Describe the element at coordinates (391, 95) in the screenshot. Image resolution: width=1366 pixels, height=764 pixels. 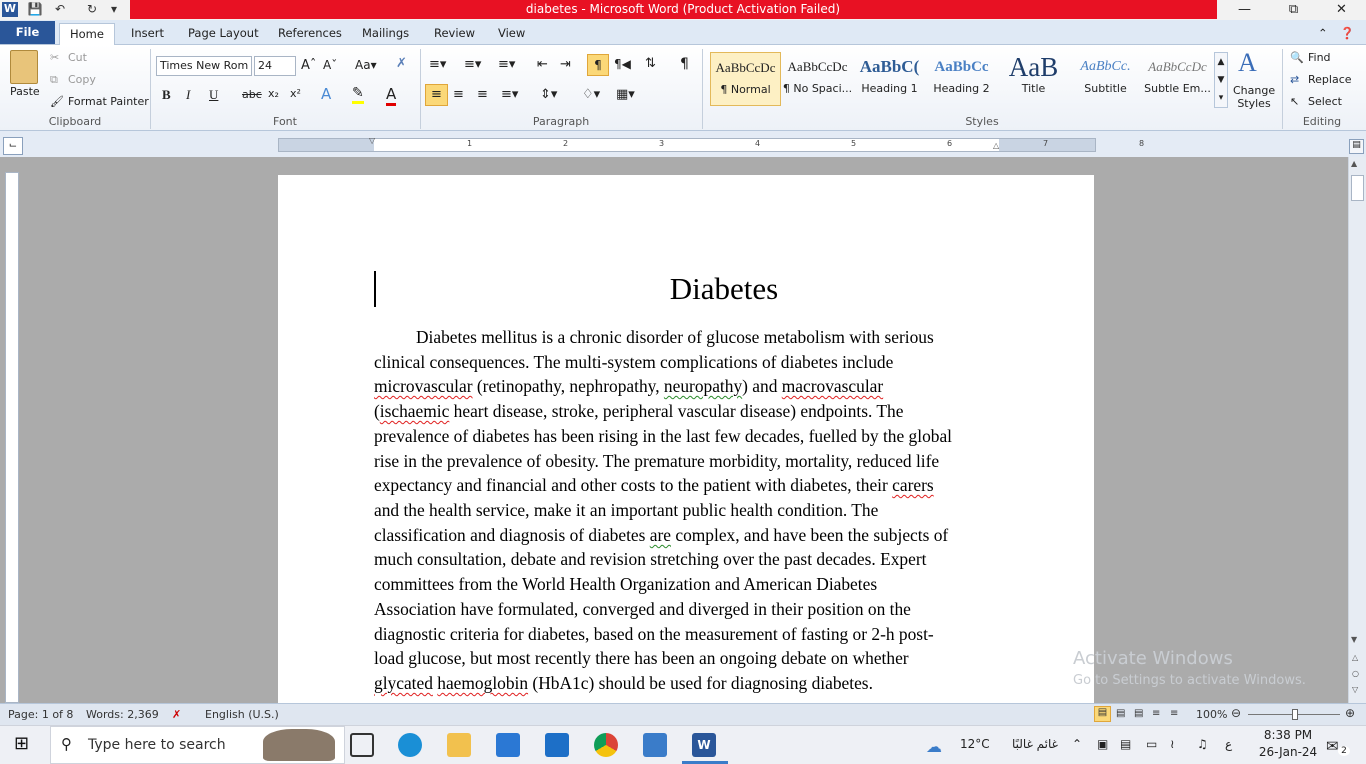
I see `font-color-icon: A` at that location.